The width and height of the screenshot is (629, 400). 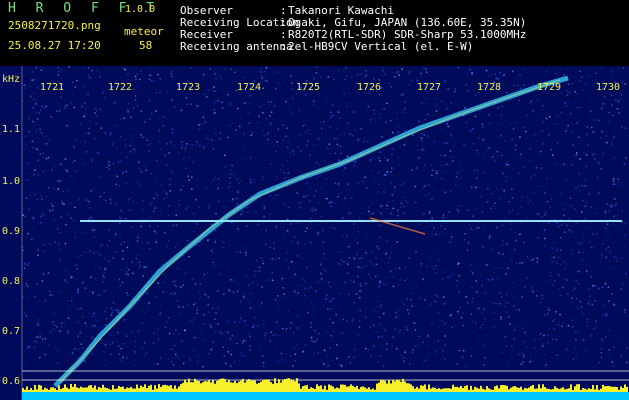 What do you see at coordinates (249, 87) in the screenshot?
I see `time-tick: 1724` at bounding box center [249, 87].